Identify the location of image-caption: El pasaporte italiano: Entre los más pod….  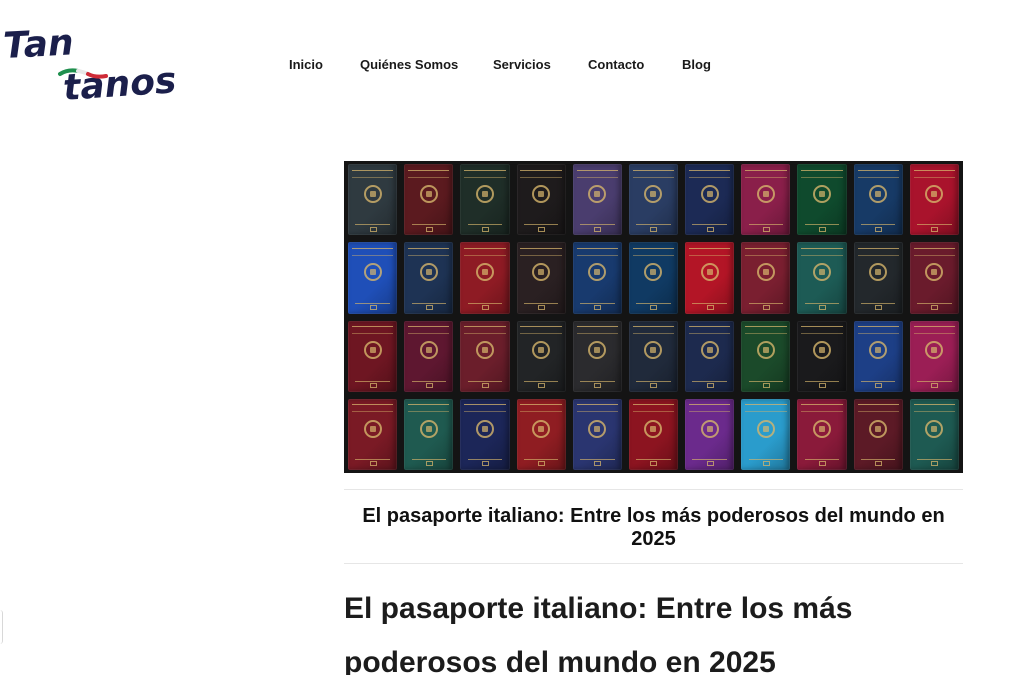
(653, 527).